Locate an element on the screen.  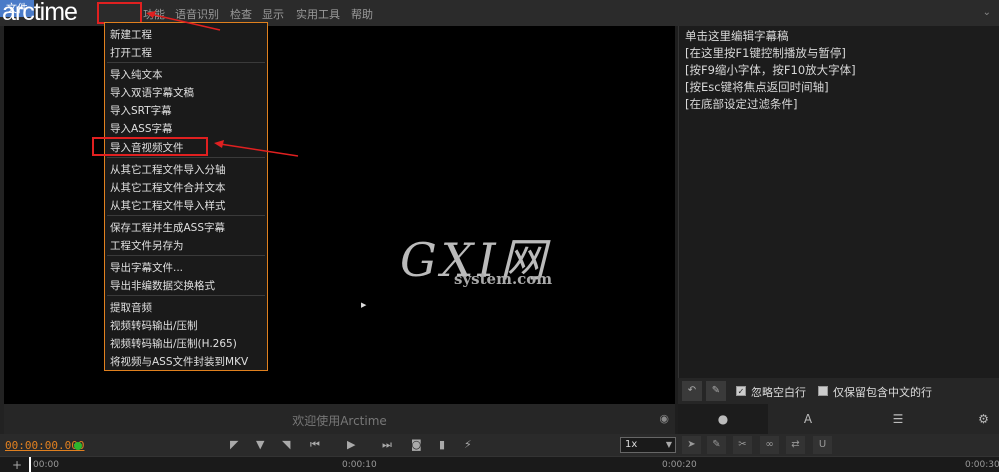
annotation-box-import-media is located at coordinates (150, 146).